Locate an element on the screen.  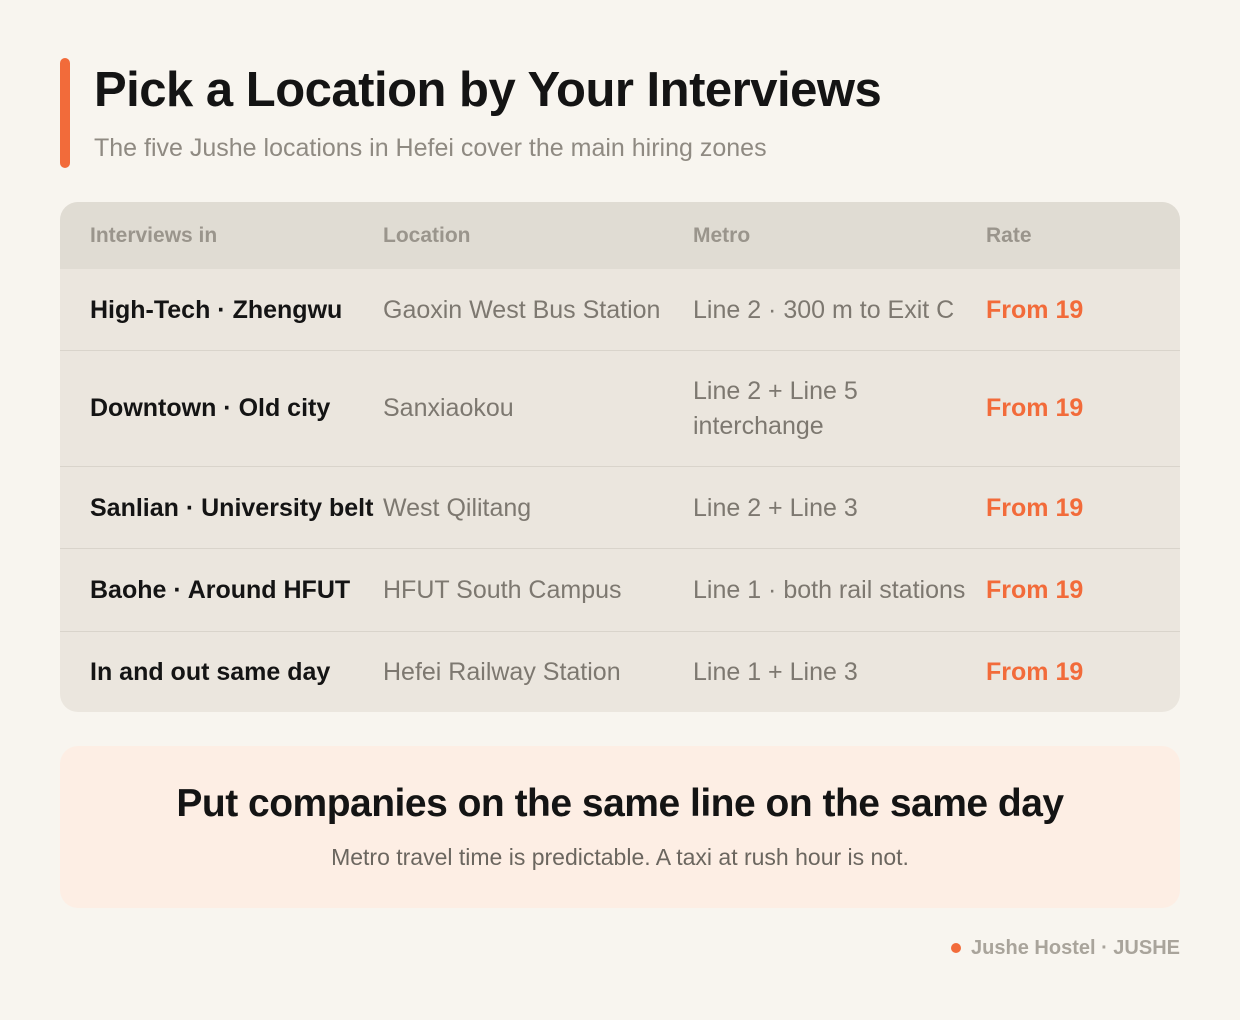
column-header-location: Location is located at coordinates (427, 235).